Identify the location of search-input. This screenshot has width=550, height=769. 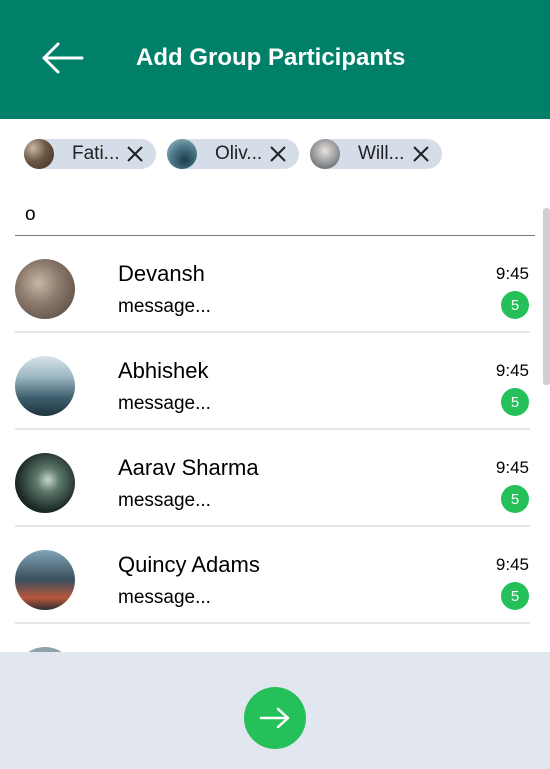
(275, 215).